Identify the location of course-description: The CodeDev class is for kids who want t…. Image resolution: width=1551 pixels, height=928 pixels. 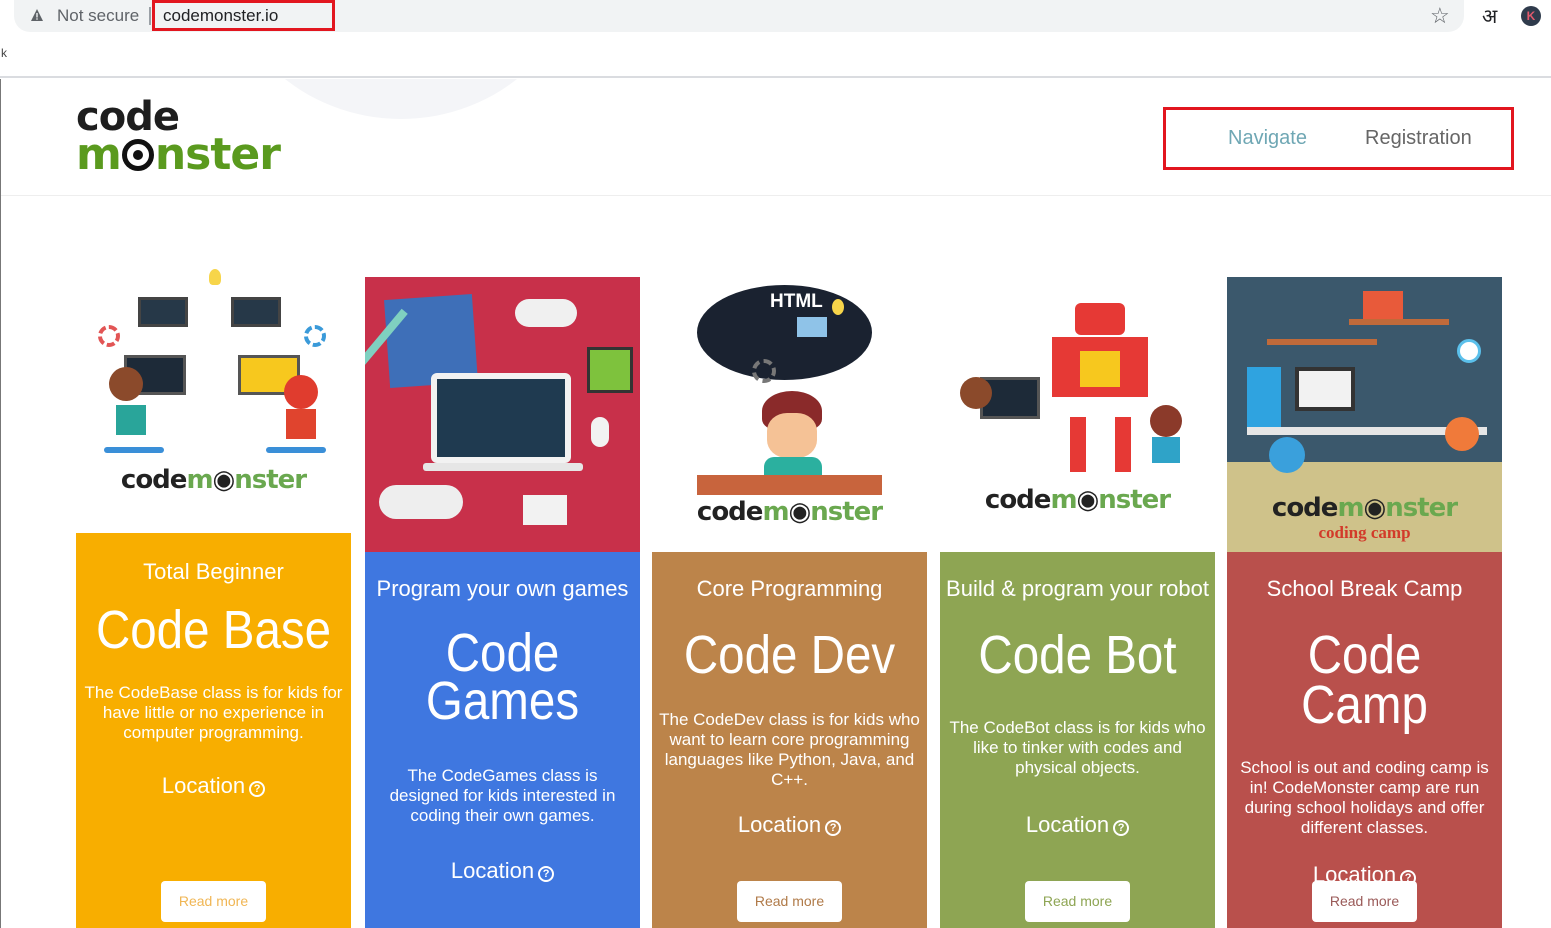
(789, 749).